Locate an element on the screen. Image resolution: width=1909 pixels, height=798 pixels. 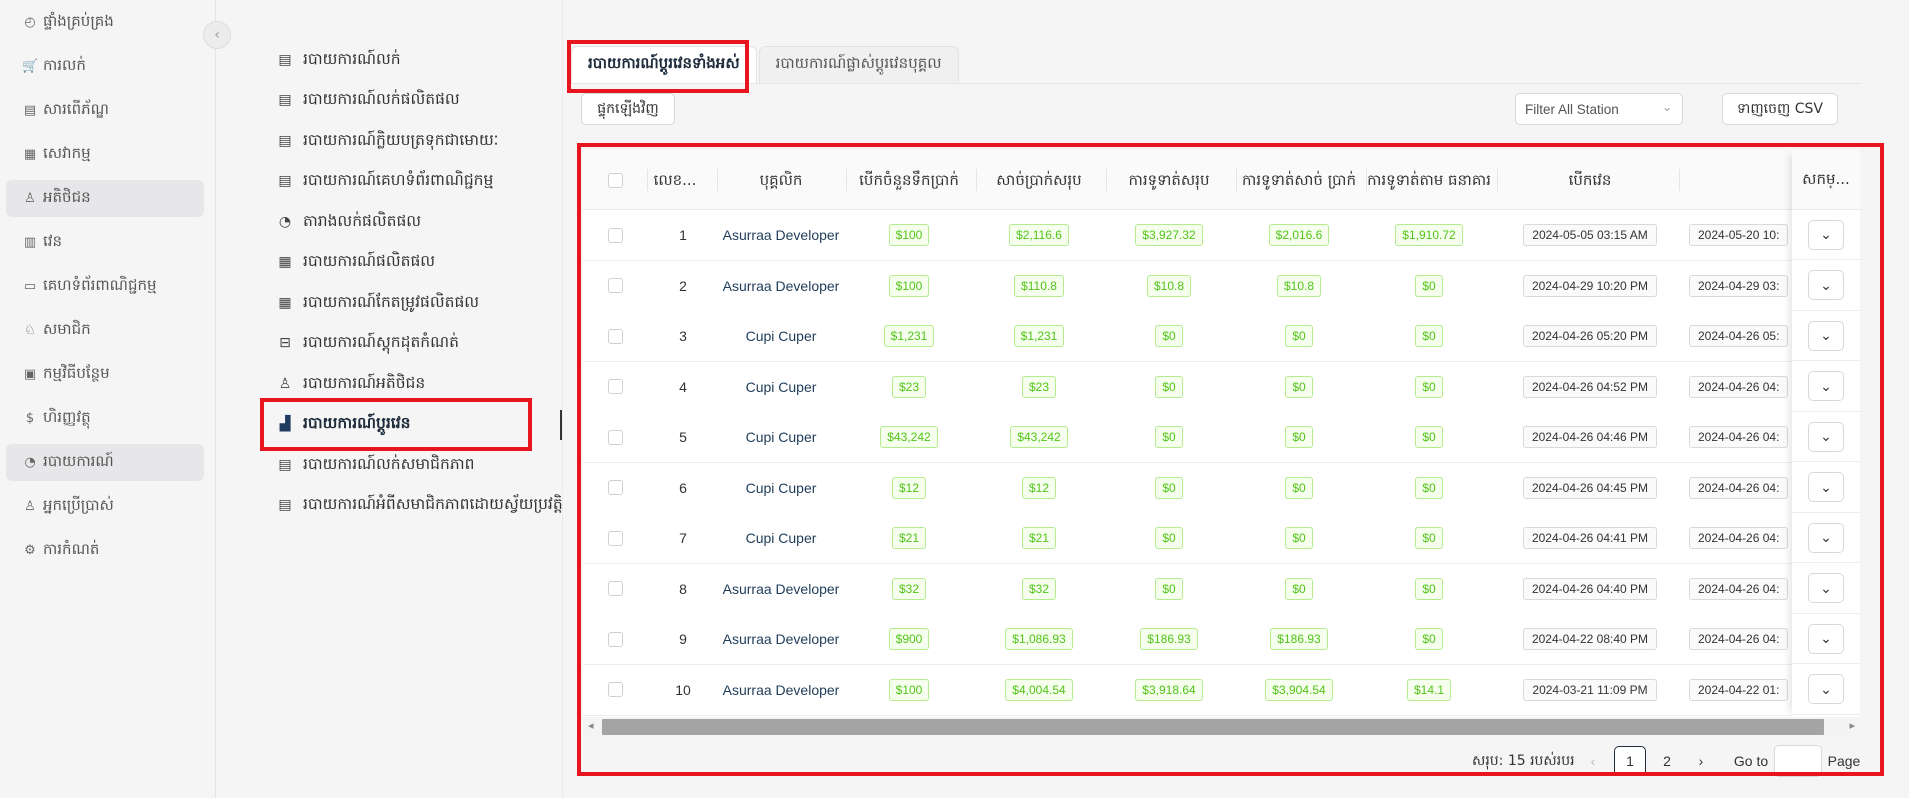
nav-item-1: 🛒 ការលក់ is located at coordinates (105, 66).